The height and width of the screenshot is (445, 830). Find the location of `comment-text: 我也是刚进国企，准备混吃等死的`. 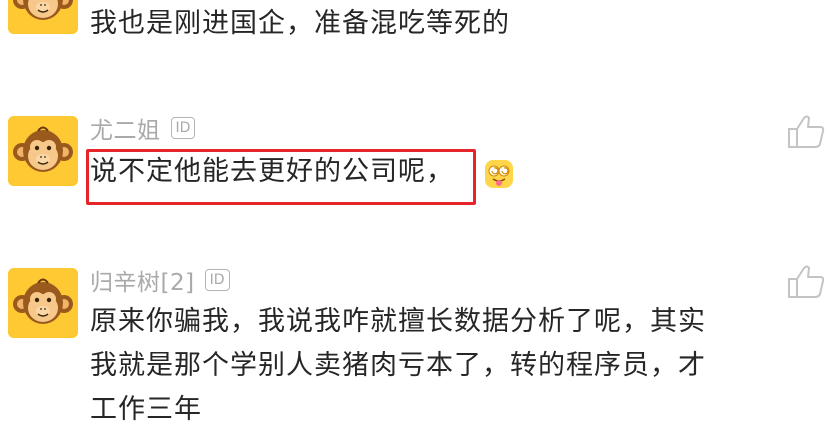

comment-text: 我也是刚进国企，准备混吃等死的 is located at coordinates (300, 24).